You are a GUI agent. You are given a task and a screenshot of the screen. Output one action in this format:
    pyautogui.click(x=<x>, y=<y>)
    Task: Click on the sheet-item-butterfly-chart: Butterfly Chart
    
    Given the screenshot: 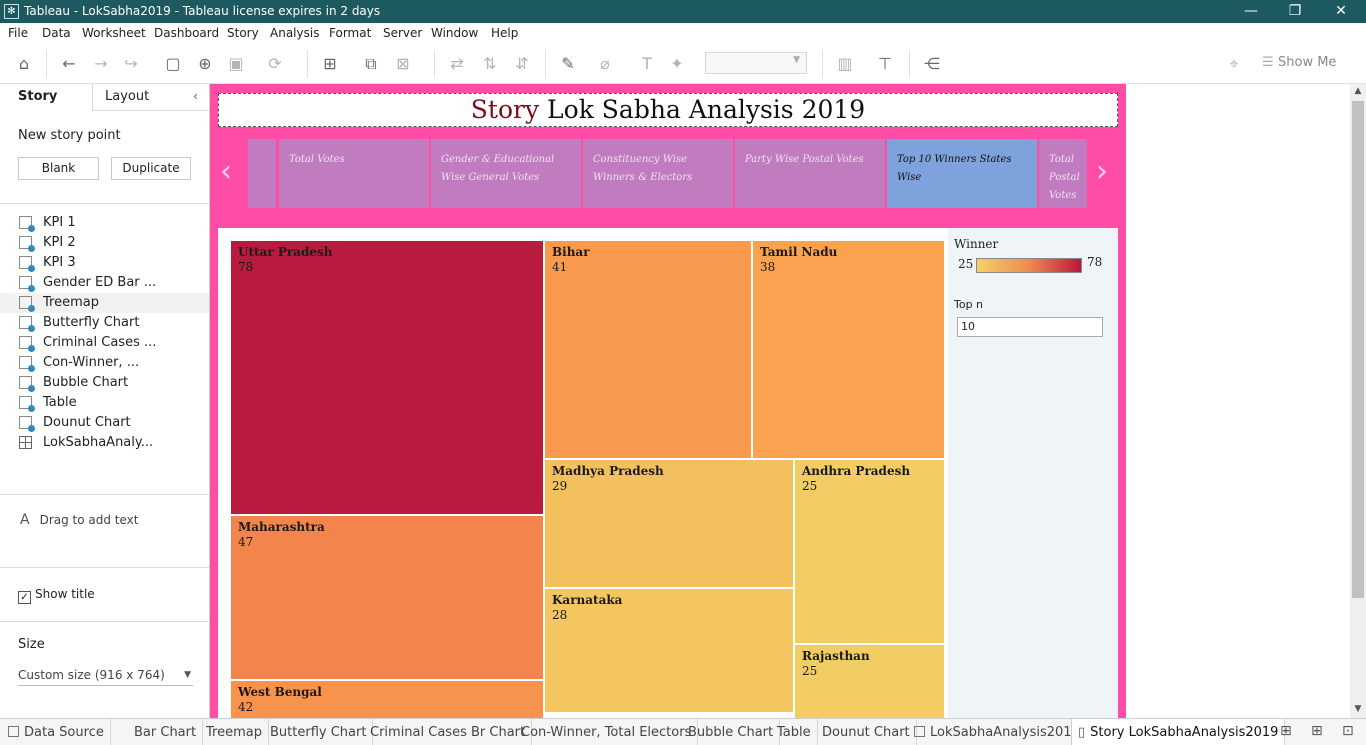 What is the action you would take?
    pyautogui.click(x=104, y=323)
    